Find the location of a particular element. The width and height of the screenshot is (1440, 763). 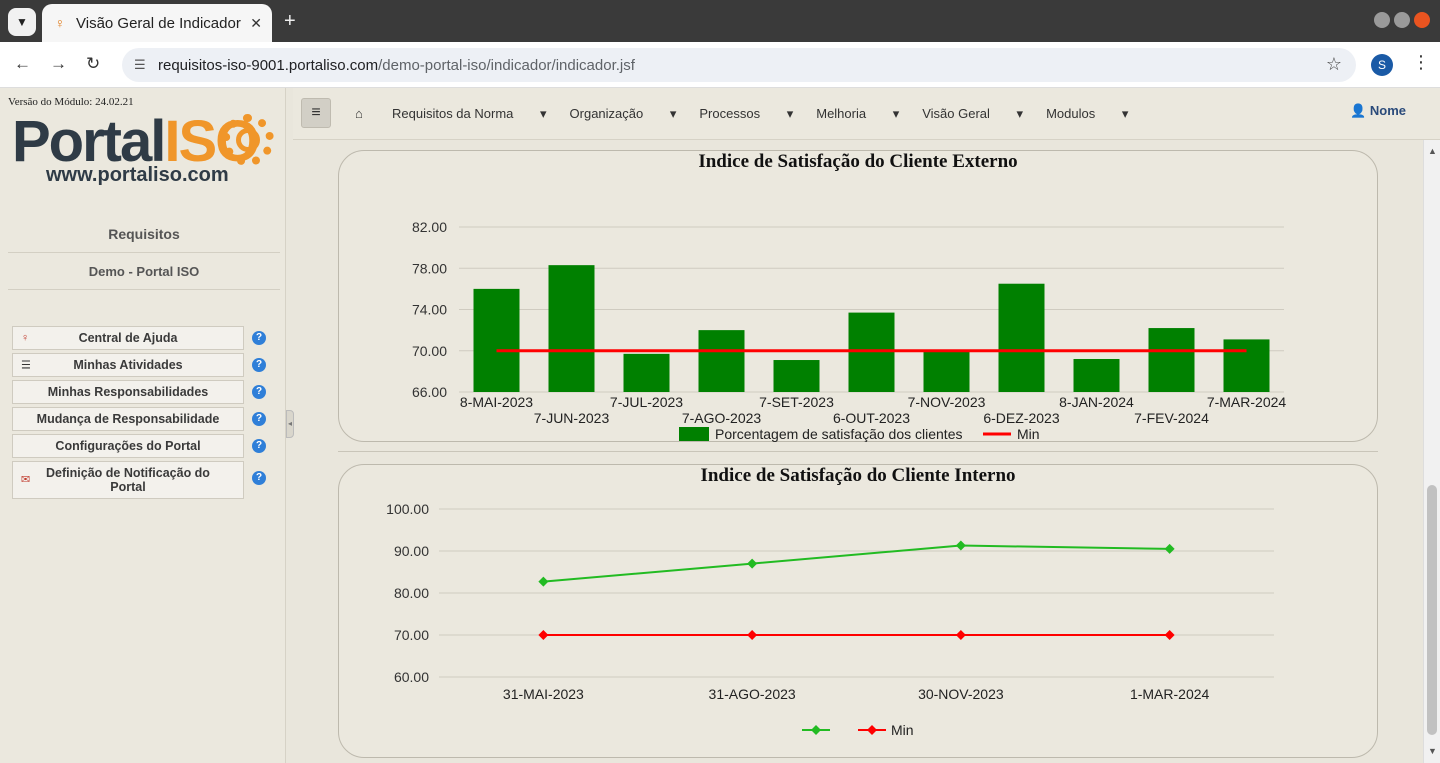

nav-item-modulos: Modulos ▾ is located at coordinates (1087, 114).